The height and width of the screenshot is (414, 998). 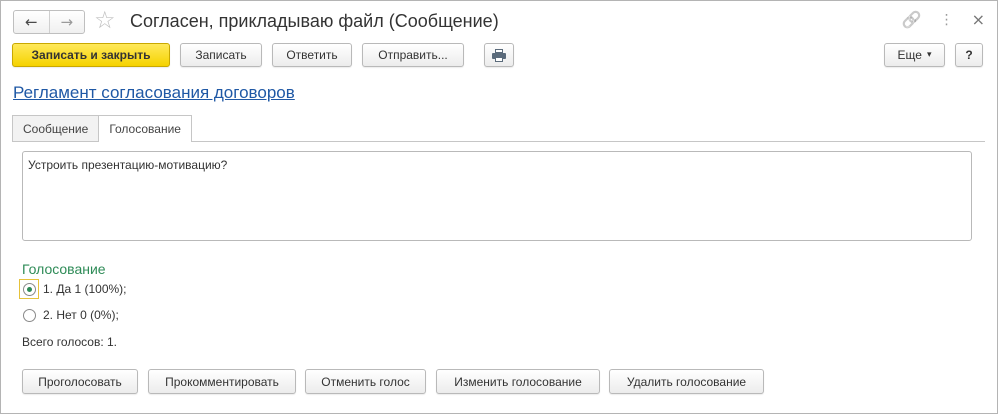 What do you see at coordinates (365, 381) in the screenshot?
I see `cancel-vote-button: Отменить голос` at bounding box center [365, 381].